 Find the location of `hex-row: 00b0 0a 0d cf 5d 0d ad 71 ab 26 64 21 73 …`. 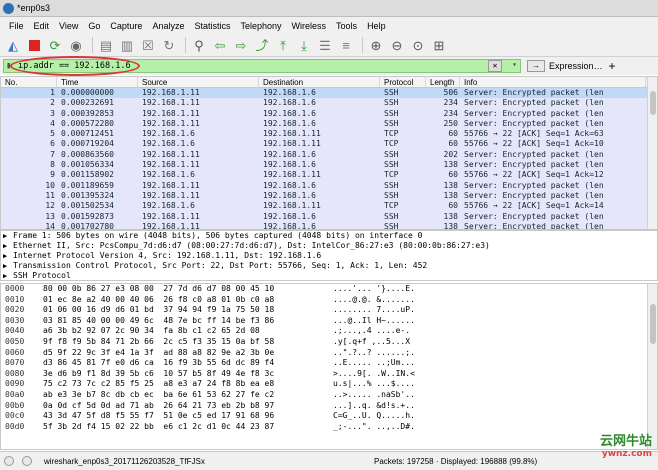

hex-row: 00b0 0a 0d cf 5d 0d ad 71 ab 26 64 21 73 … is located at coordinates (329, 406).